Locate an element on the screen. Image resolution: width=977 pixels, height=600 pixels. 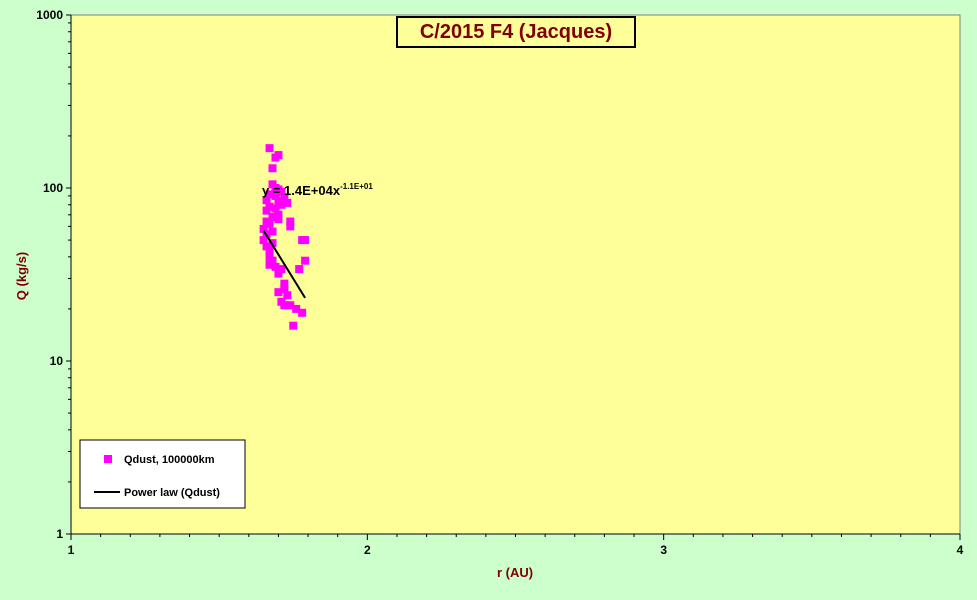
equation-exponent: -1.1E+01 is located at coordinates (356, 186).